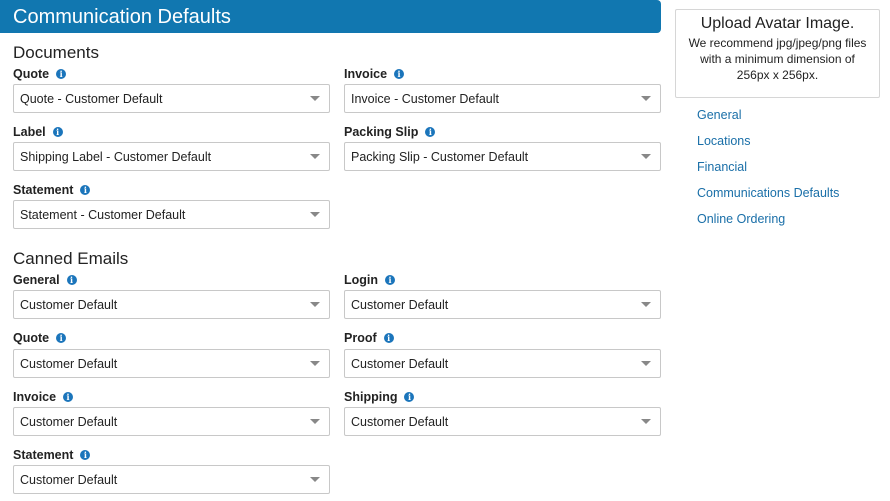 The image size is (890, 501). What do you see at coordinates (502, 421) in the screenshot?
I see `shipping-email-select: Customer Default` at bounding box center [502, 421].